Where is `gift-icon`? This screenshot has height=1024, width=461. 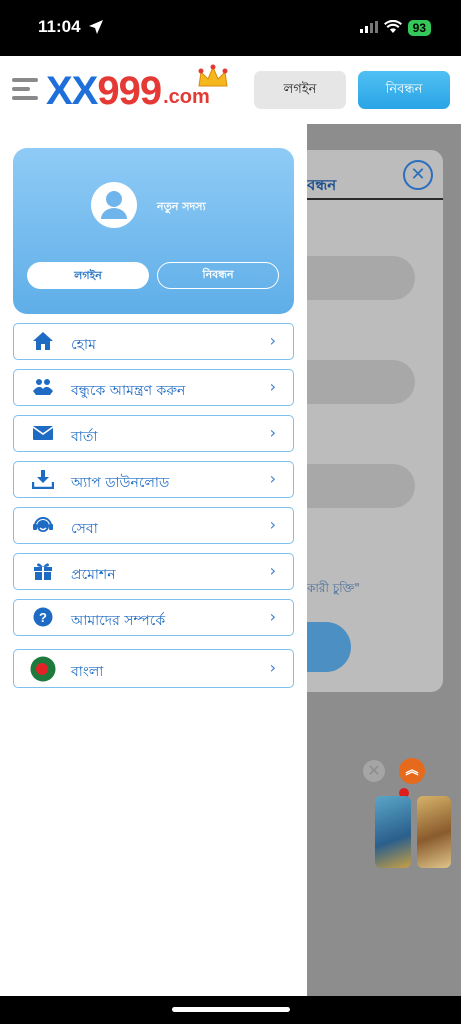 gift-icon is located at coordinates (43, 571).